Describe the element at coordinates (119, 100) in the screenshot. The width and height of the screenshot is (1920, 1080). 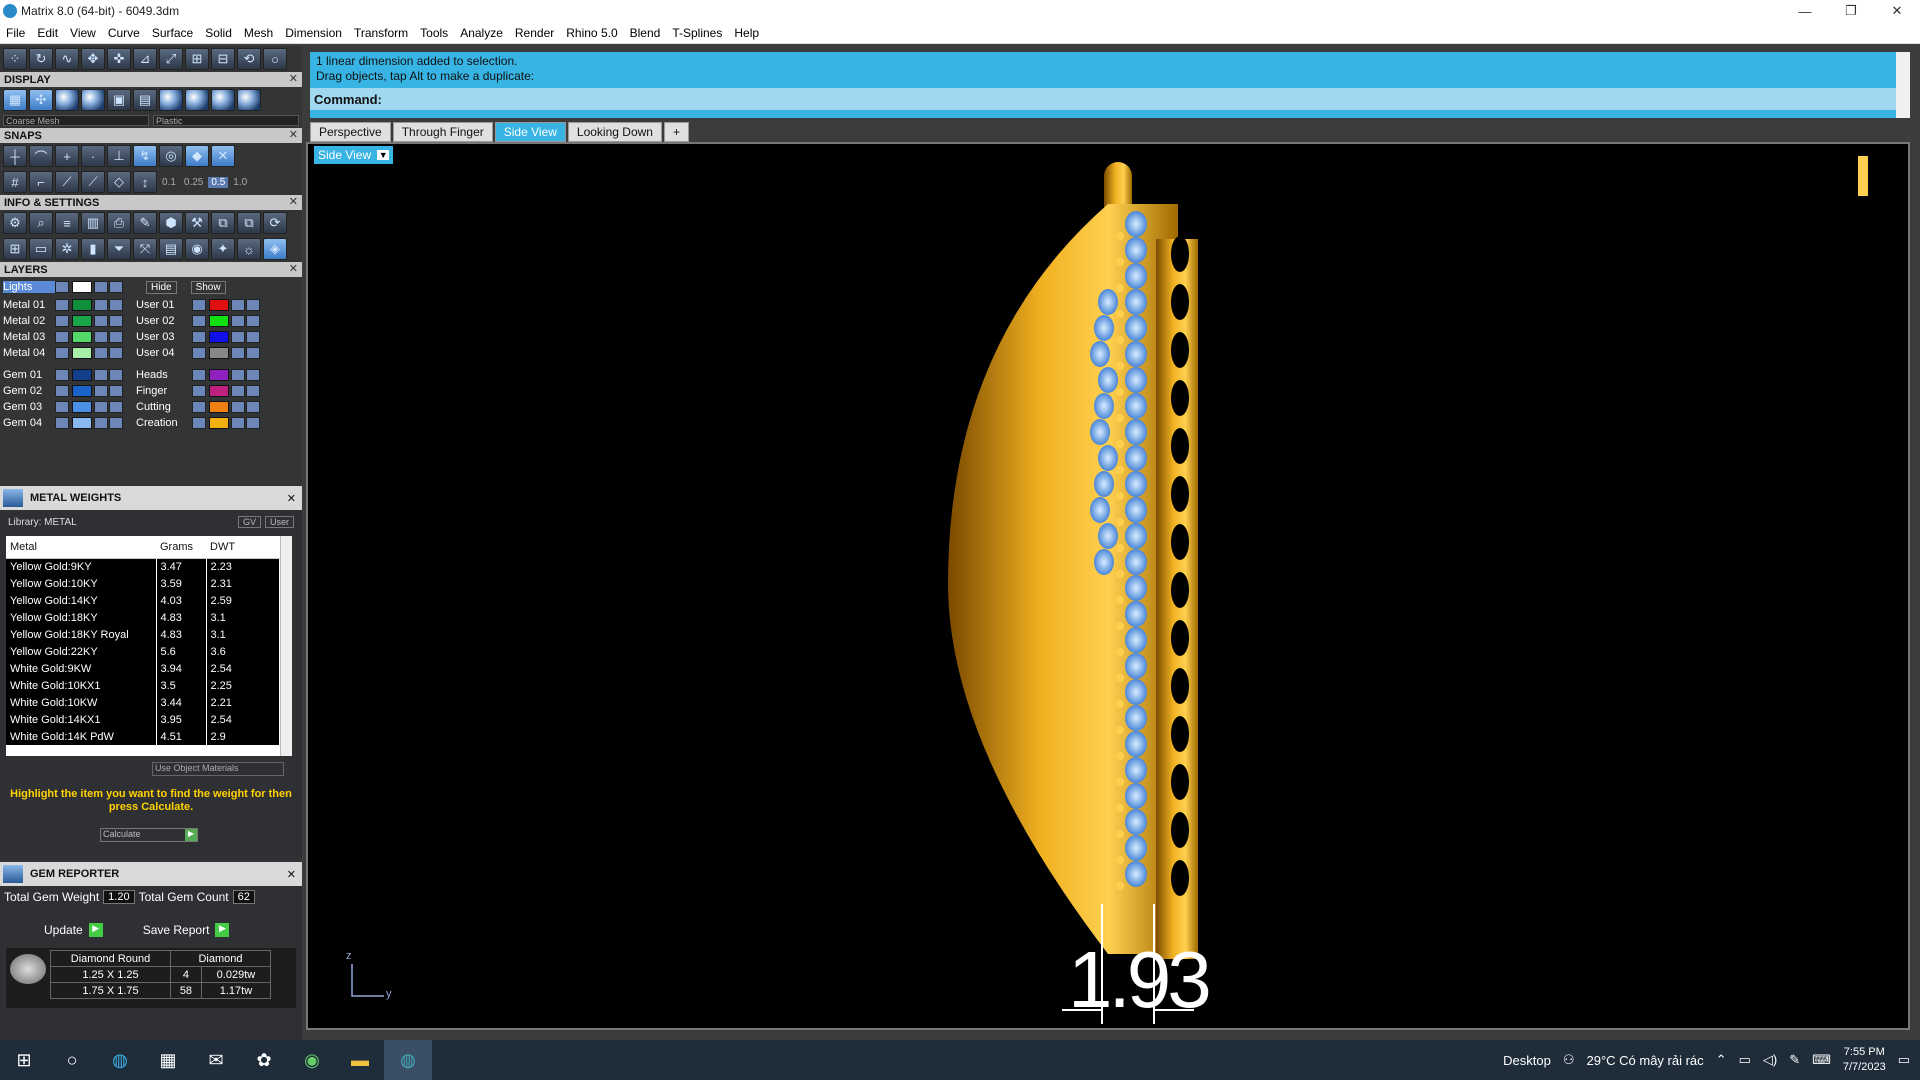
I see `image-icon: ▣` at that location.